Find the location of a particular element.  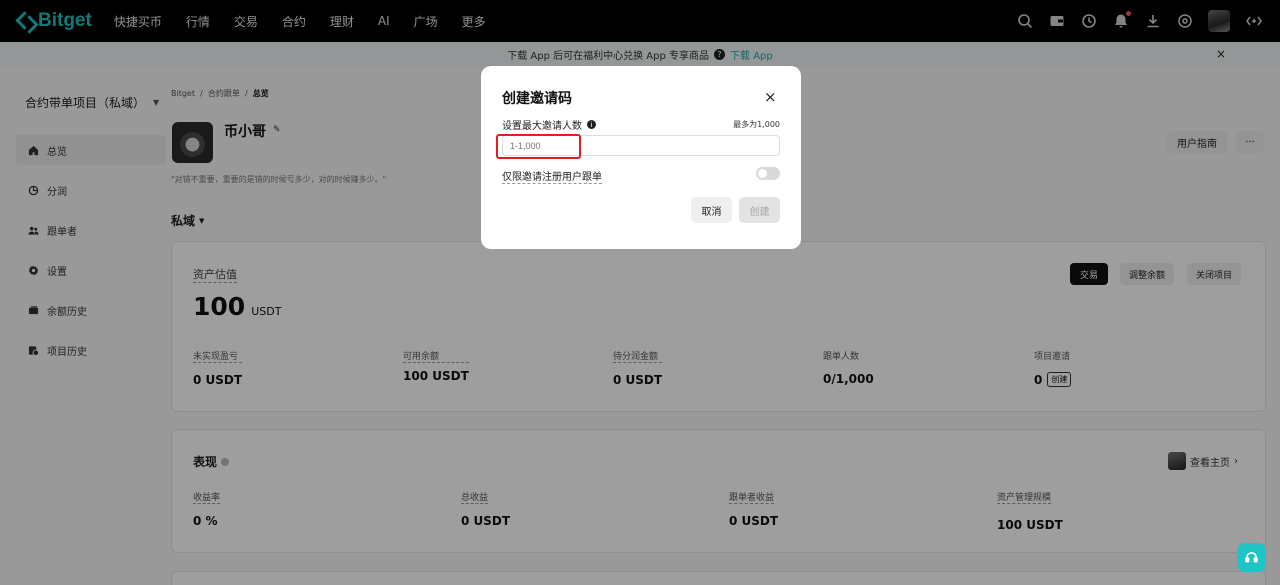

support-chat-button is located at coordinates (1251, 557).